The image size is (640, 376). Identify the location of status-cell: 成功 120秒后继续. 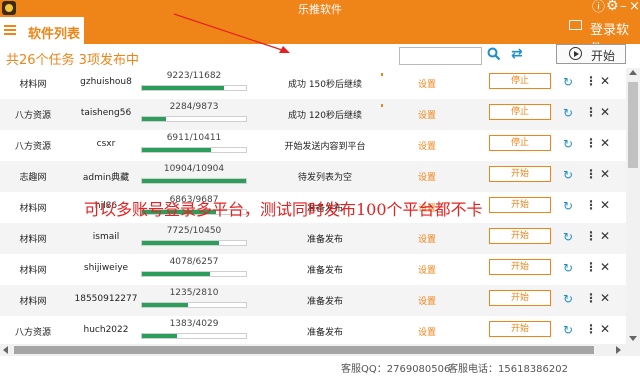
(325, 116).